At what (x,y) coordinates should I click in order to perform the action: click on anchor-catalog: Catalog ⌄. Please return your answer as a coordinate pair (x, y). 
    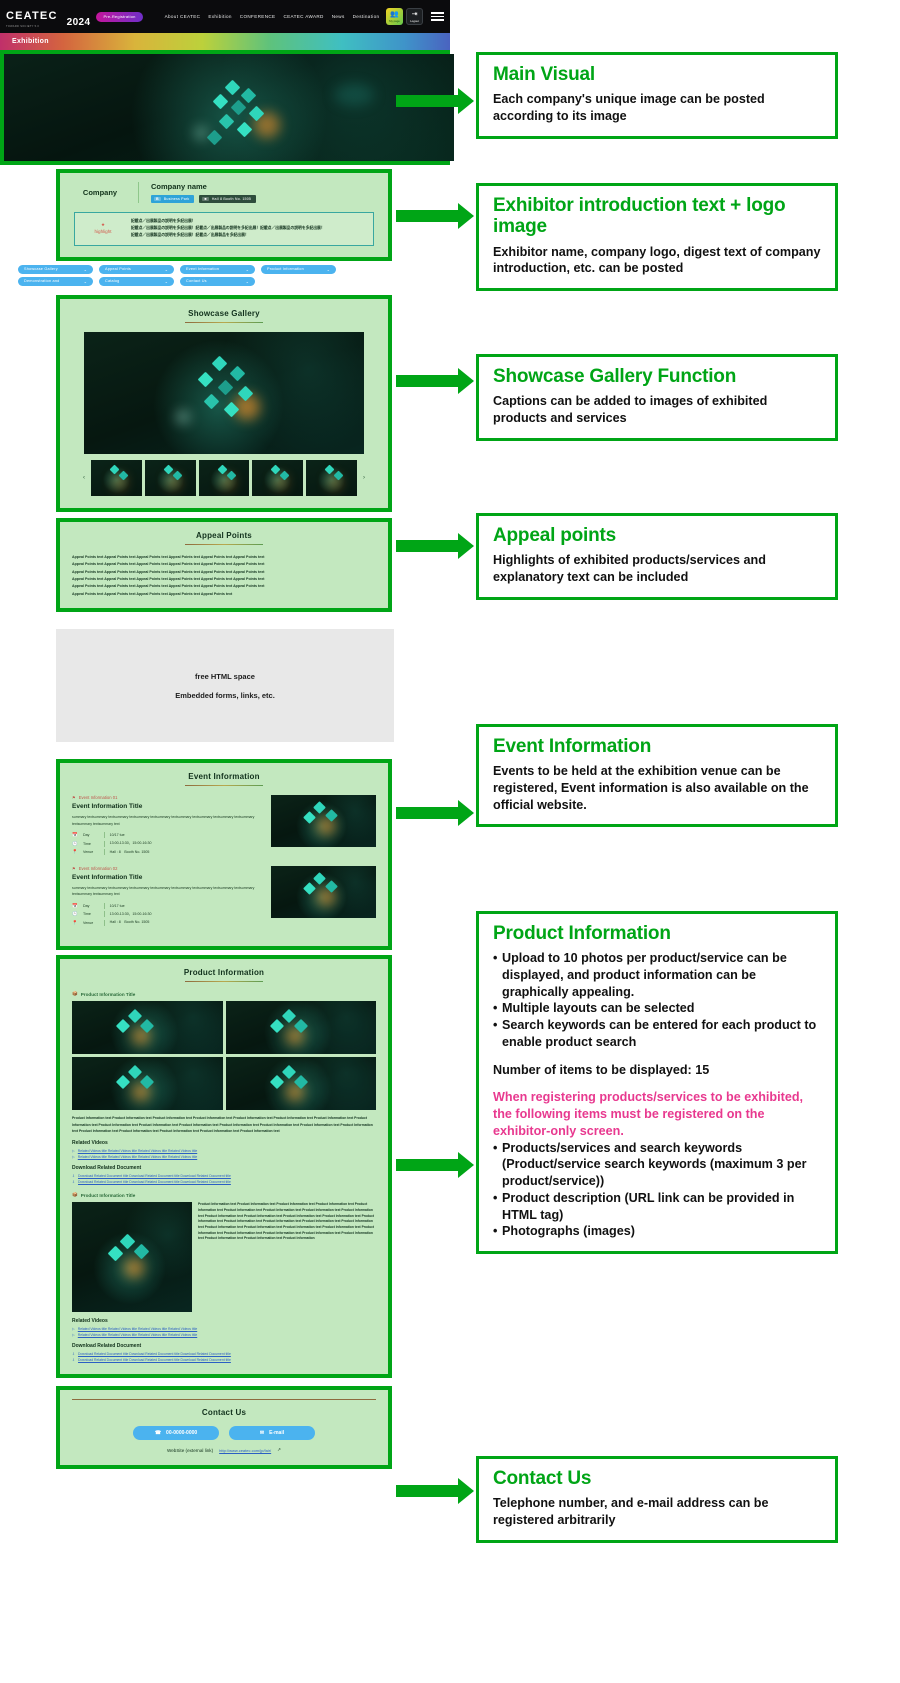
    Looking at the image, I should click on (136, 281).